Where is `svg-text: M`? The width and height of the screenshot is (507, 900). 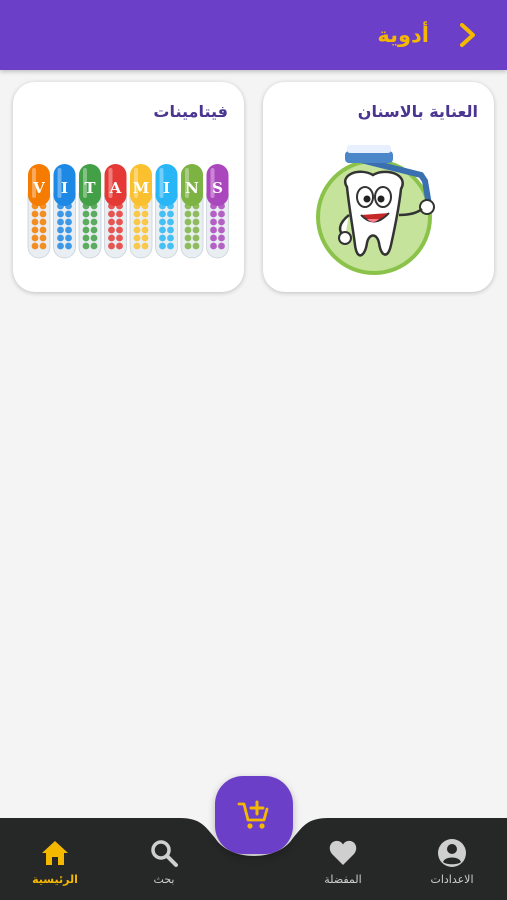
svg-text: M is located at coordinates (140, 188).